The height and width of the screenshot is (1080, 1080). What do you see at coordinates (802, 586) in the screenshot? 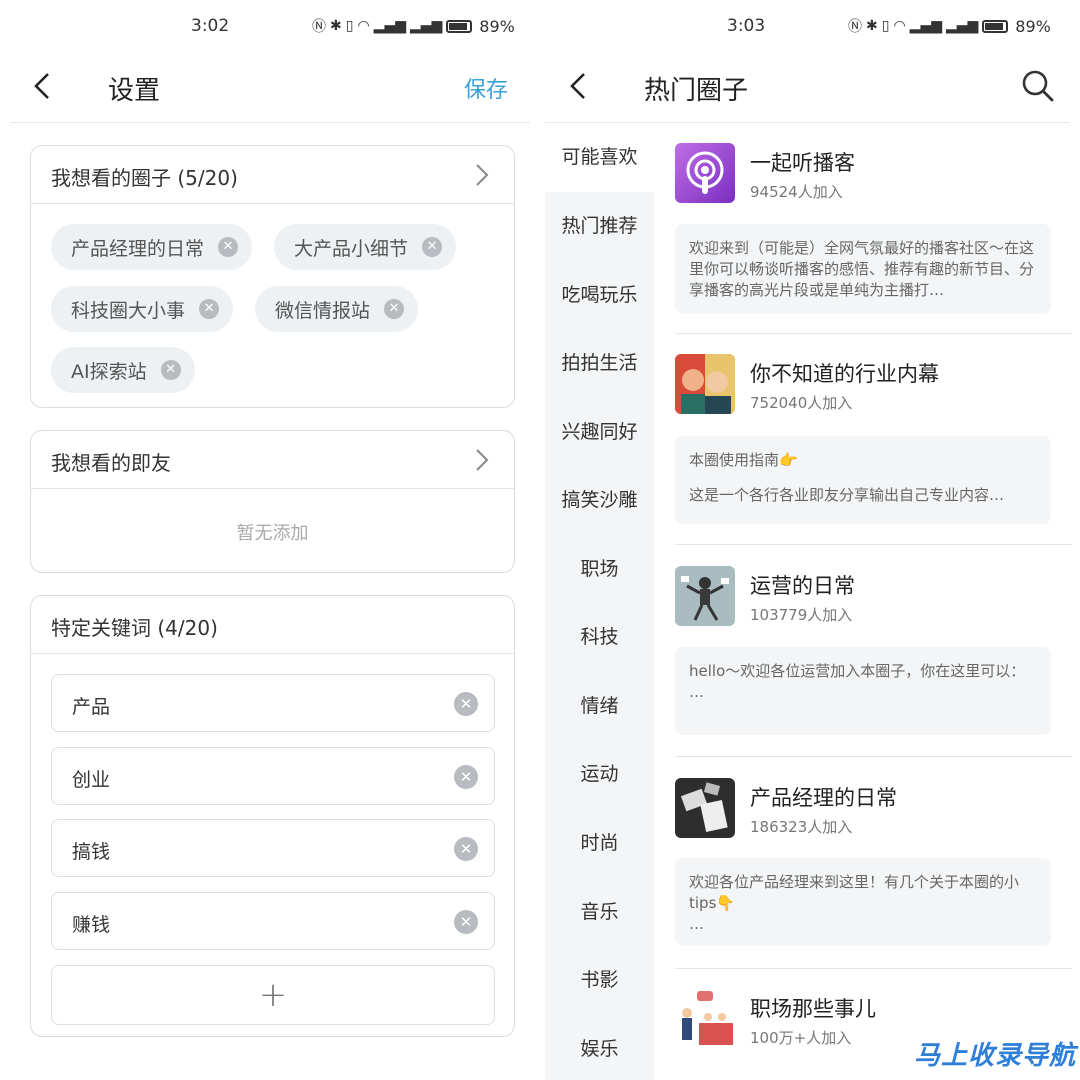
I see `circle-name: 运营的日常` at bounding box center [802, 586].